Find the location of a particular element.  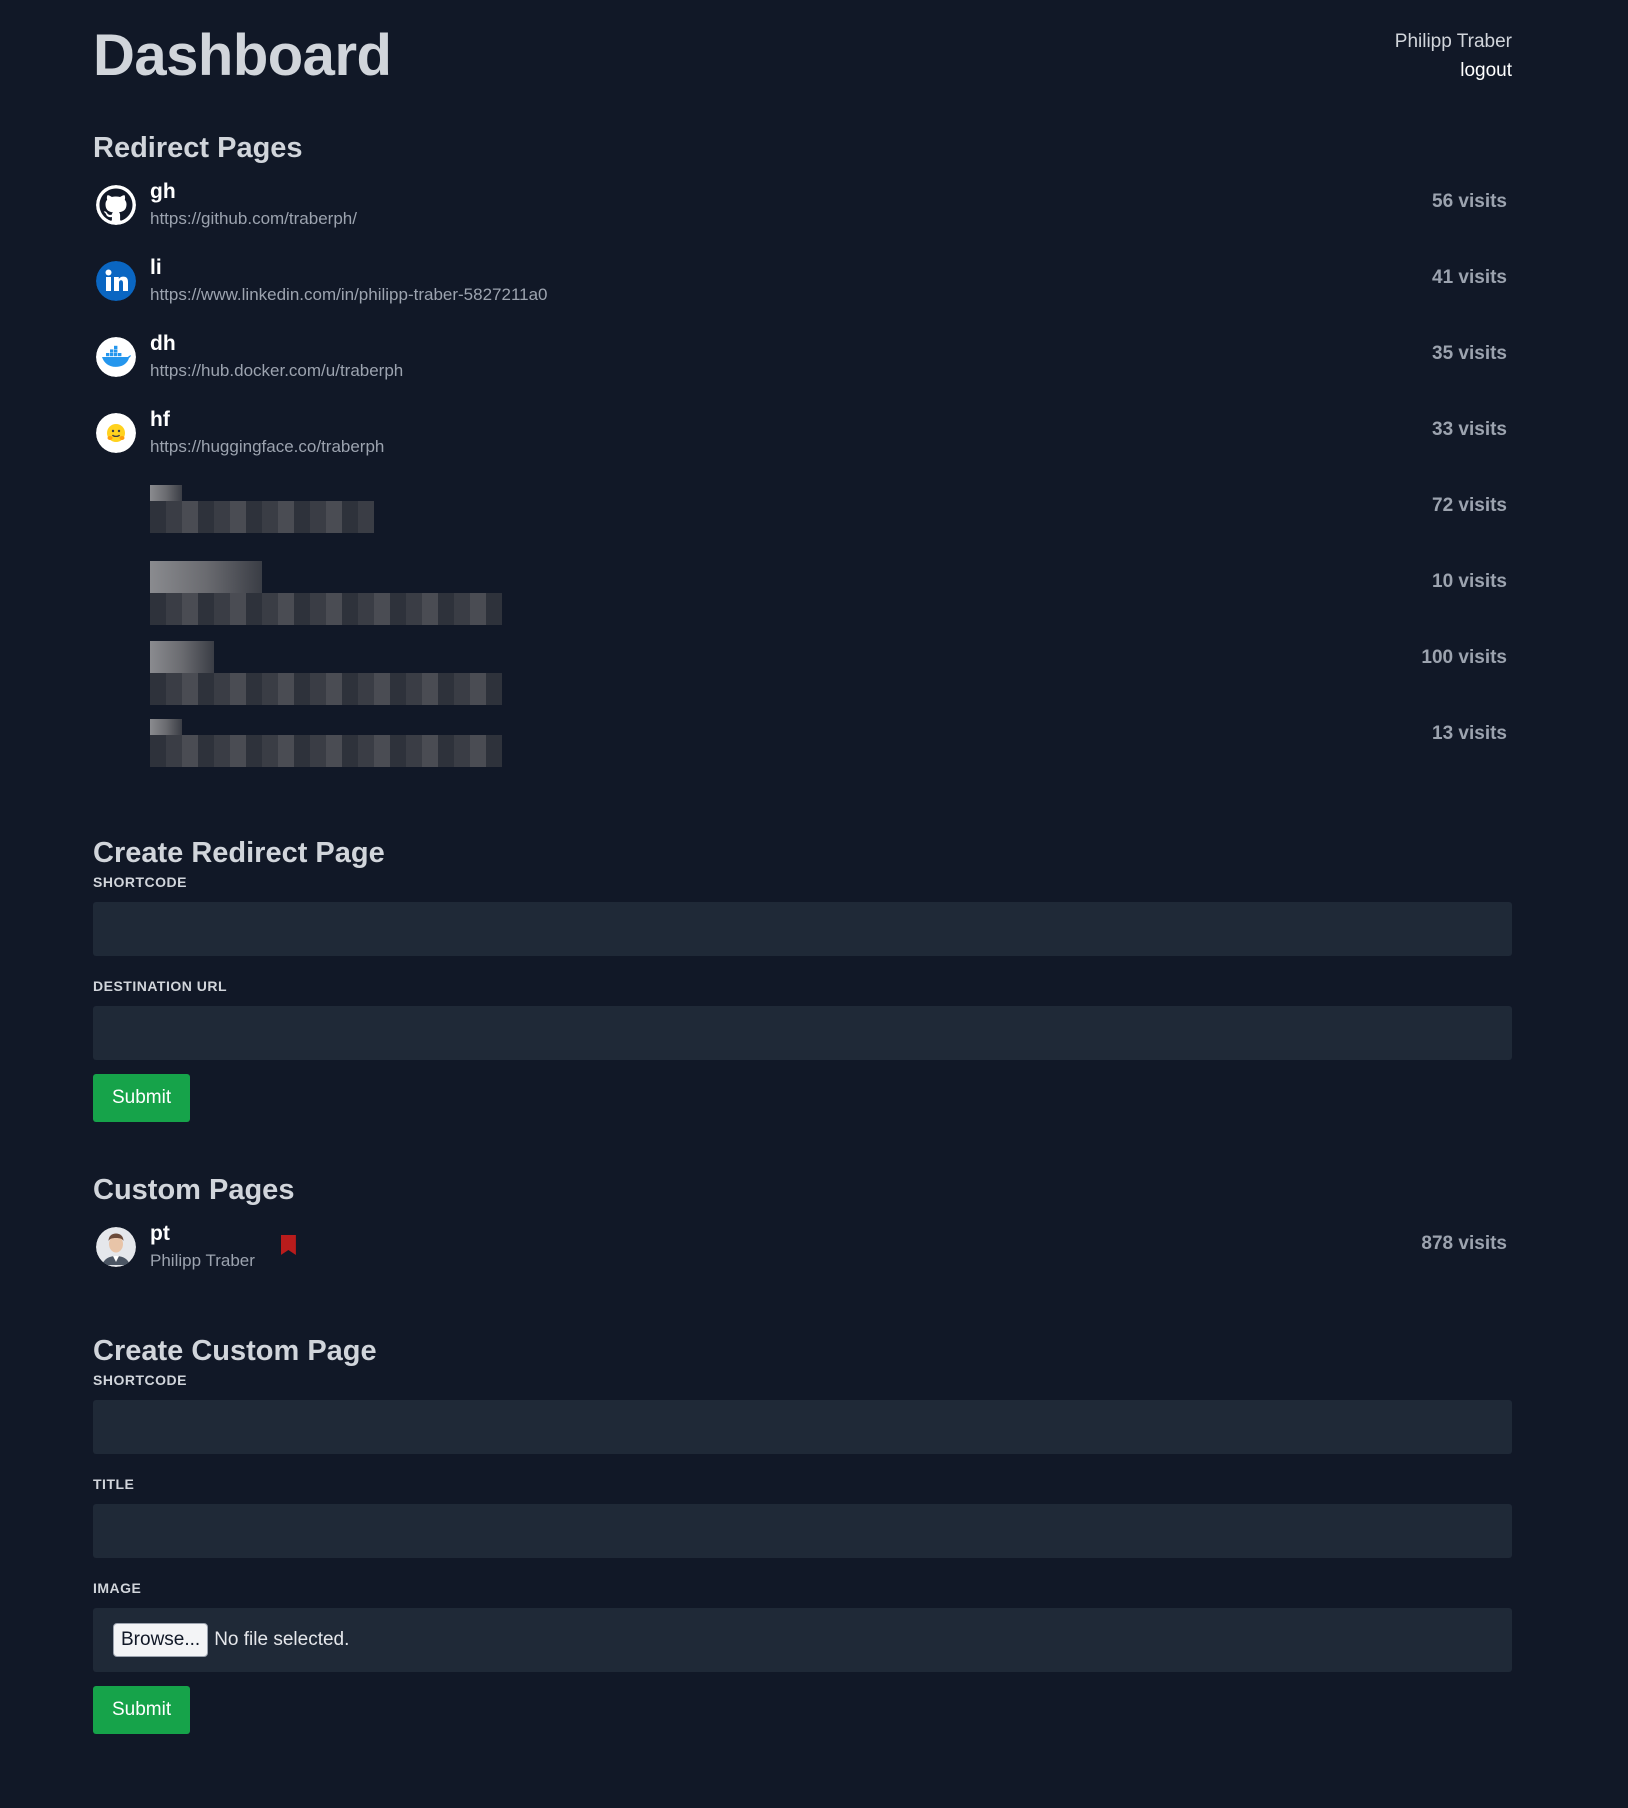

custom-title-input is located at coordinates (802, 1531).